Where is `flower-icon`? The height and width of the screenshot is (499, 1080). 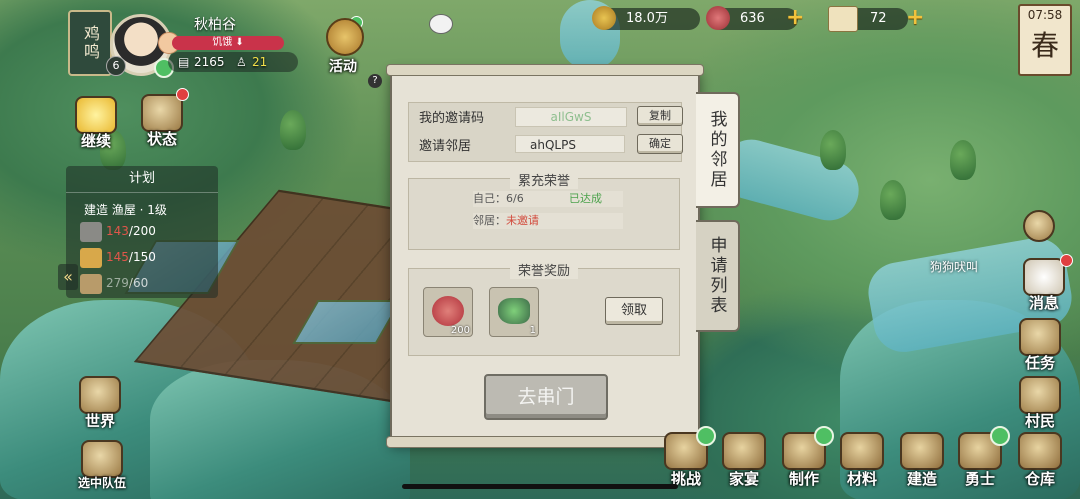
flower-icon is located at coordinates (1039, 226).